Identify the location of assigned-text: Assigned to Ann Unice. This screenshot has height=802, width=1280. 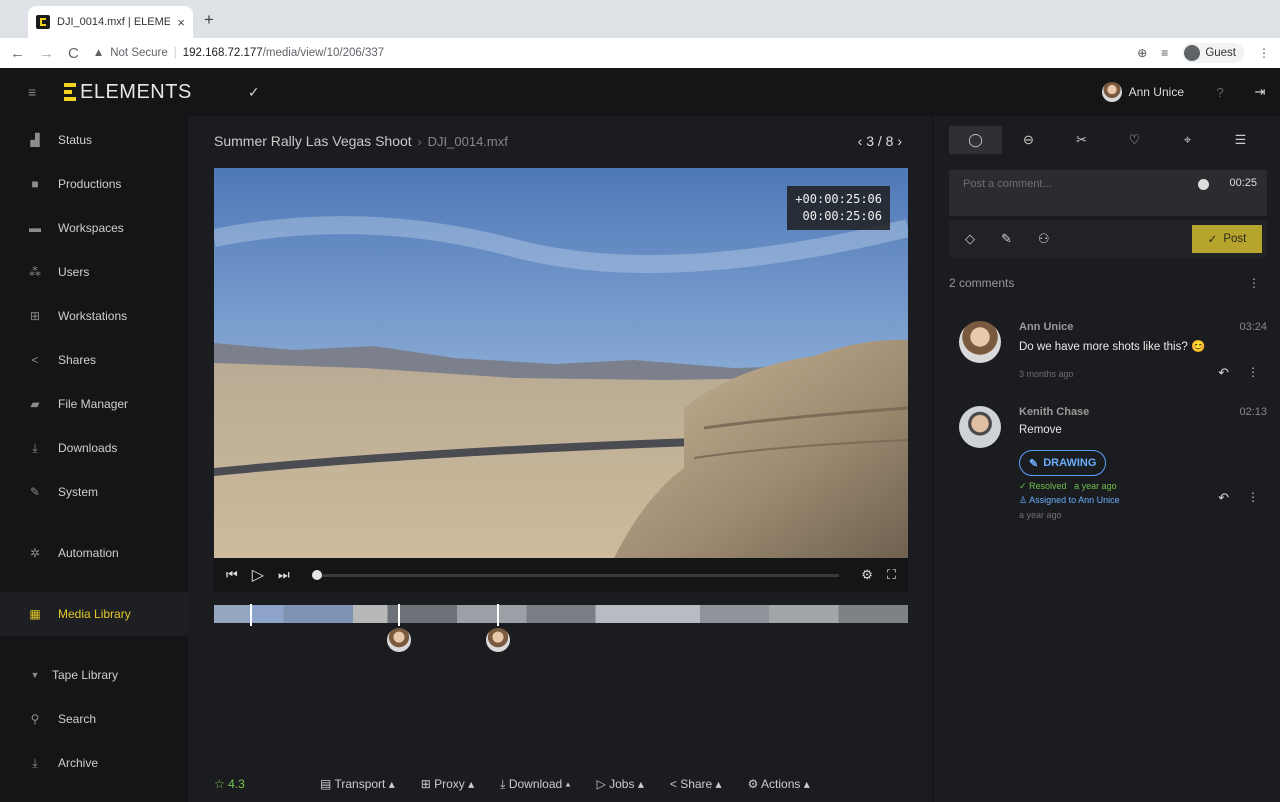
(1074, 500).